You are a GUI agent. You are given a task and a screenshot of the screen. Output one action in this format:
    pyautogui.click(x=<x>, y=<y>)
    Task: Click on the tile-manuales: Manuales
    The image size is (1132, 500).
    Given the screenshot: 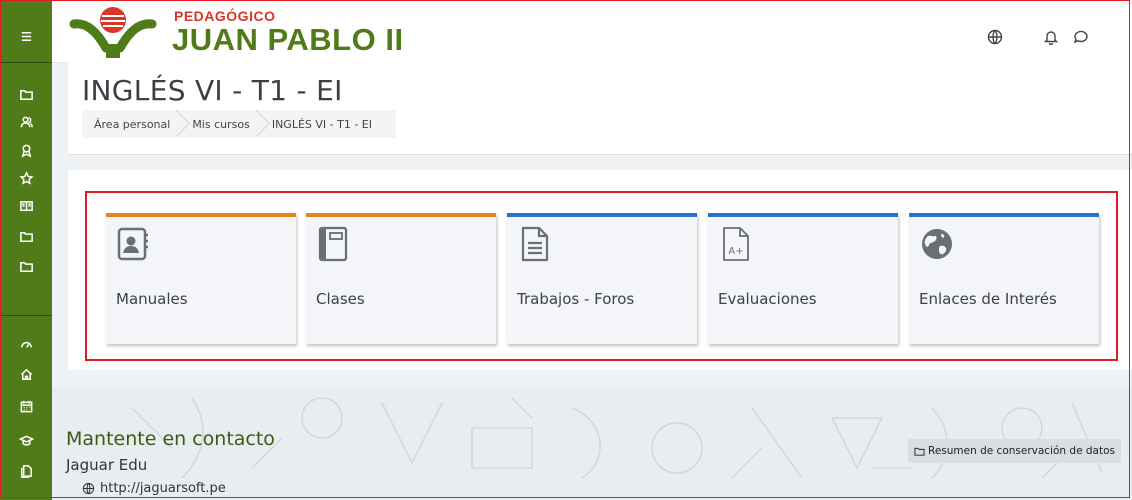 What is the action you would take?
    pyautogui.click(x=201, y=278)
    